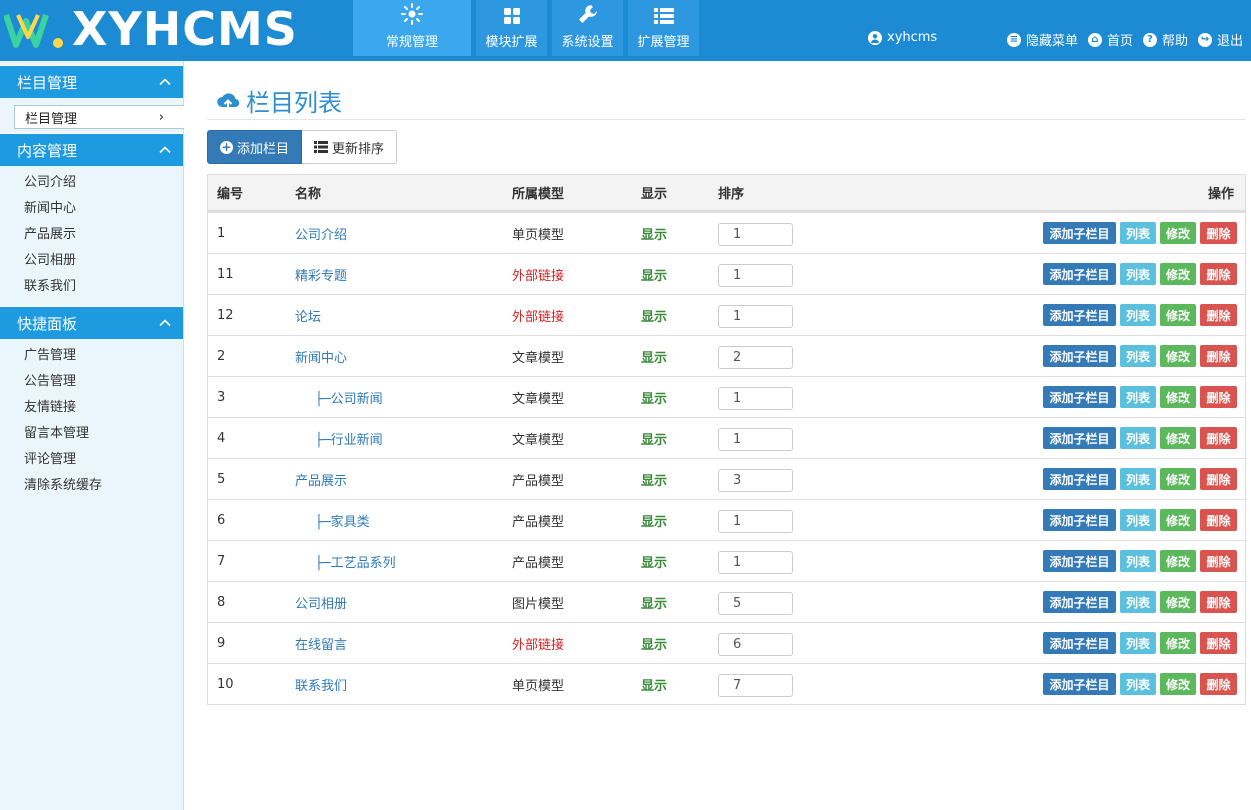 The height and width of the screenshot is (810, 1251). Describe the element at coordinates (350, 147) in the screenshot. I see `update-sort-button: 更新排序` at that location.